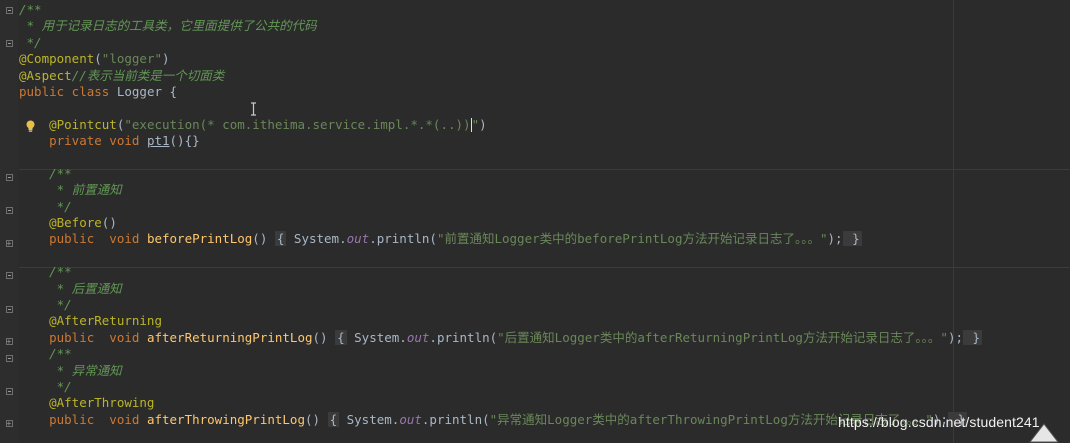 This screenshot has width=1070, height=443. What do you see at coordinates (147, 91) in the screenshot?
I see `code-token: Logger {` at bounding box center [147, 91].